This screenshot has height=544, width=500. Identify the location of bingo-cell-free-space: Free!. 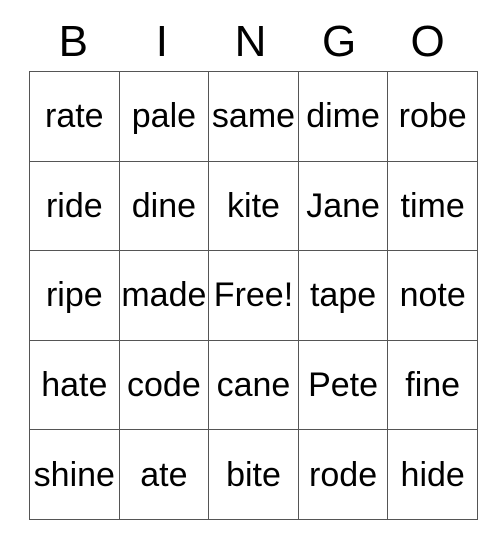
(253, 295).